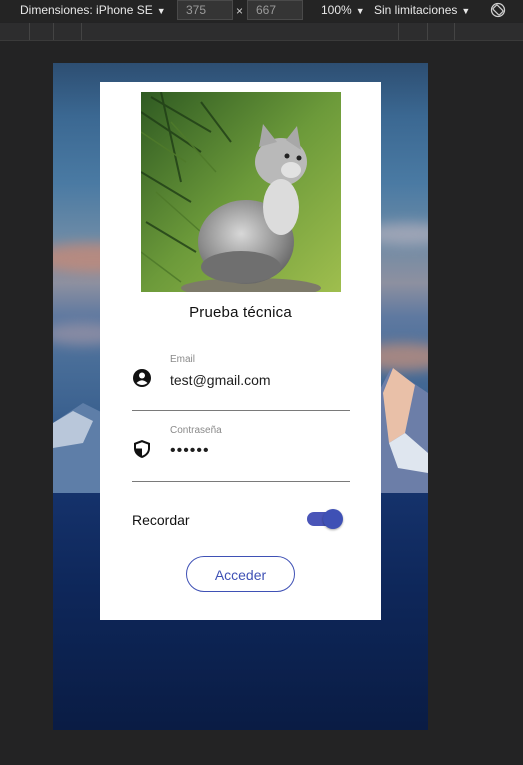  I want to click on times-sign: ×, so click(240, 11).